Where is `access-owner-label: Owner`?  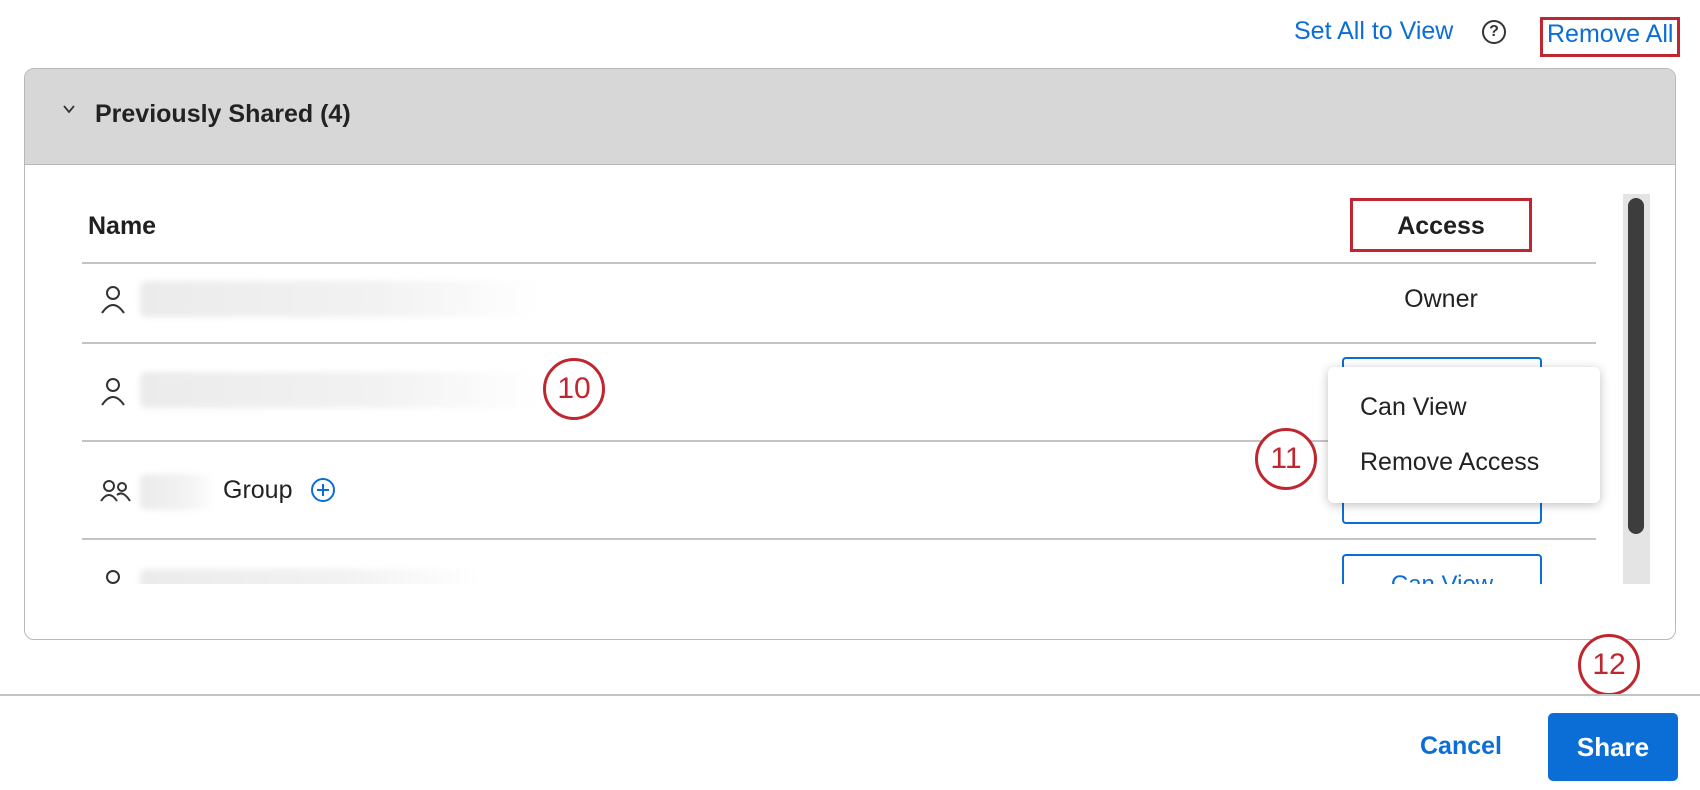 access-owner-label: Owner is located at coordinates (1441, 299).